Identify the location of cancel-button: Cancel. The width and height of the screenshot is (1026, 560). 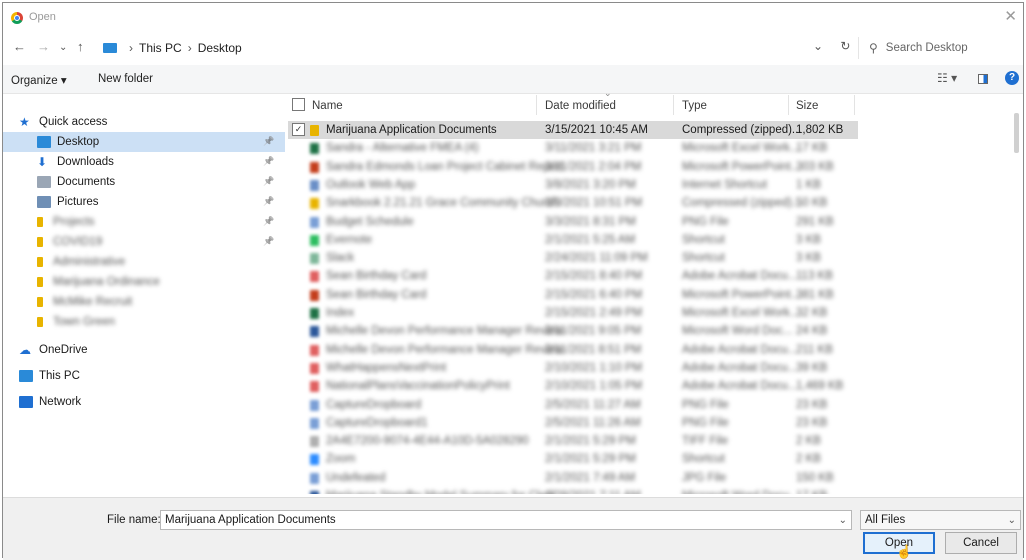
(981, 543).